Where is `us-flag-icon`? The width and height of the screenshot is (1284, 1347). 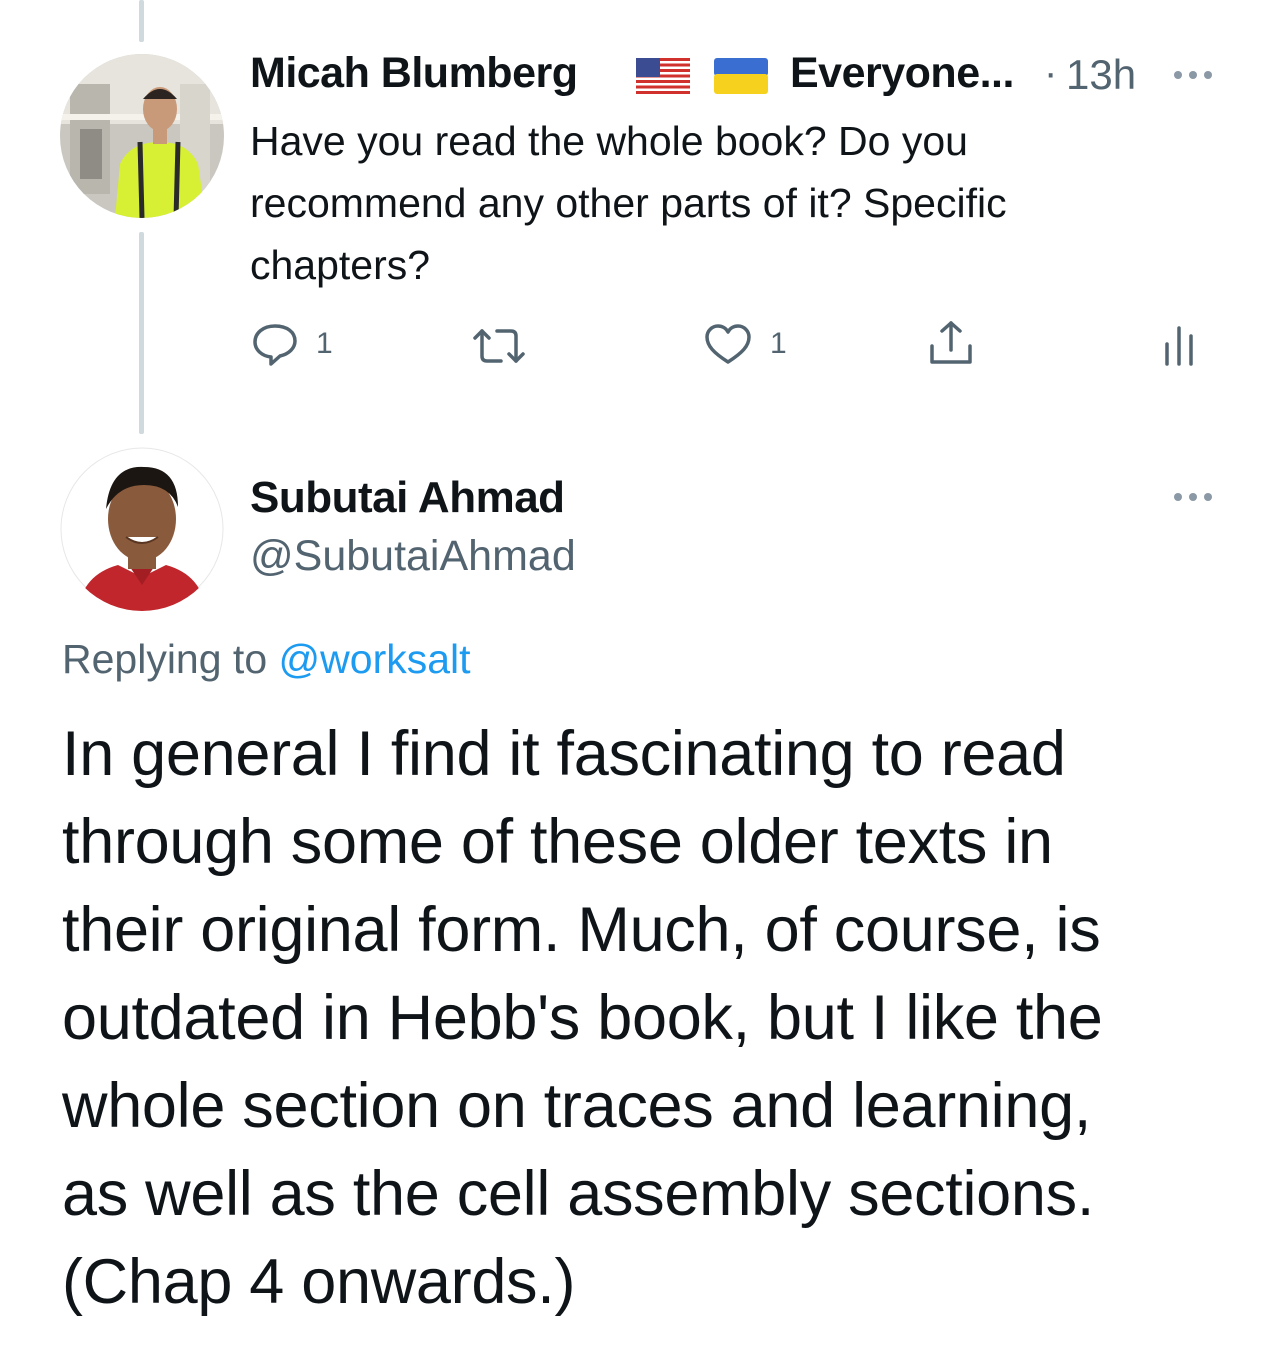
us-flag-icon is located at coordinates (663, 76).